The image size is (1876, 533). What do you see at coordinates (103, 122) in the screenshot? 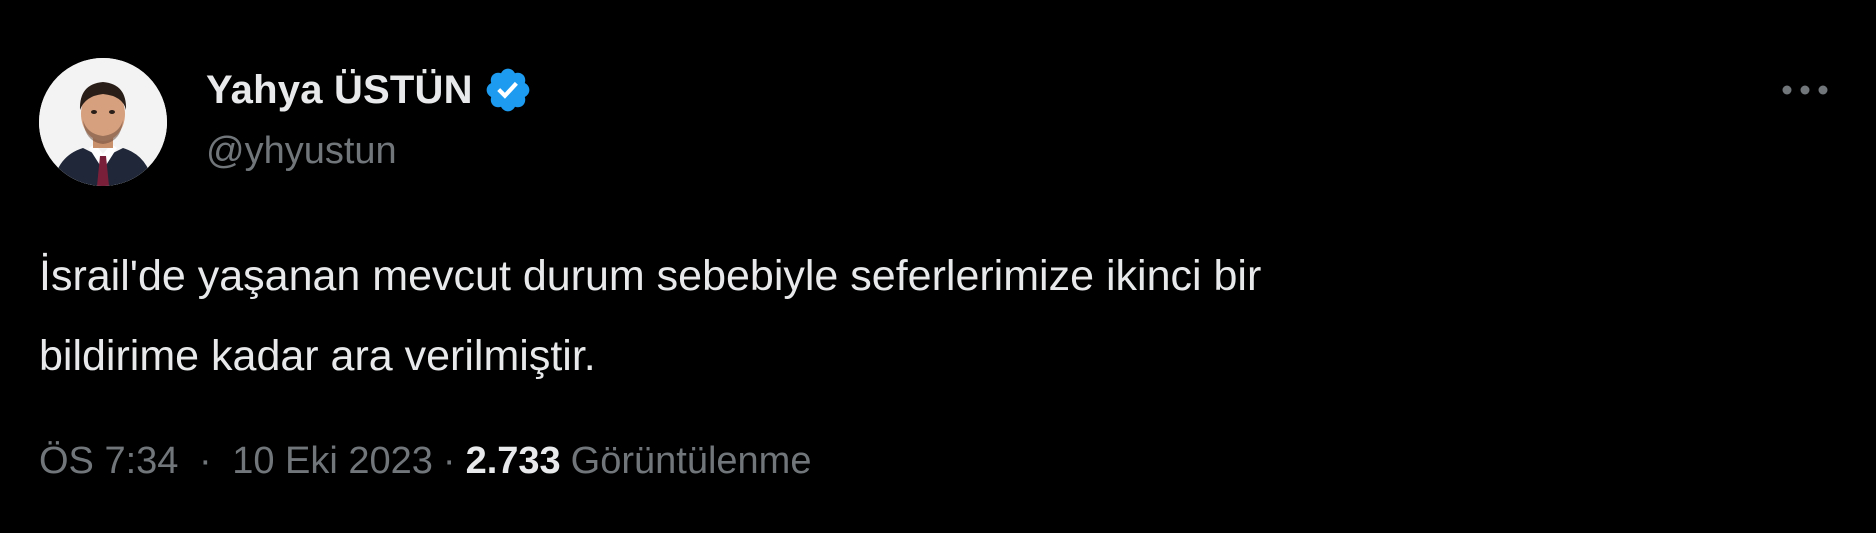
I see `avatar` at bounding box center [103, 122].